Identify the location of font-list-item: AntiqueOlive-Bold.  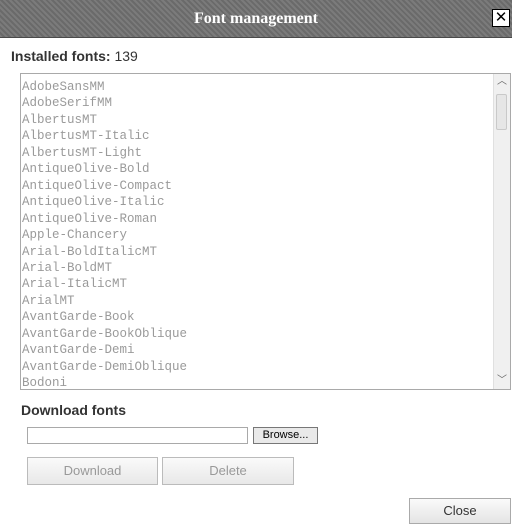
(258, 169).